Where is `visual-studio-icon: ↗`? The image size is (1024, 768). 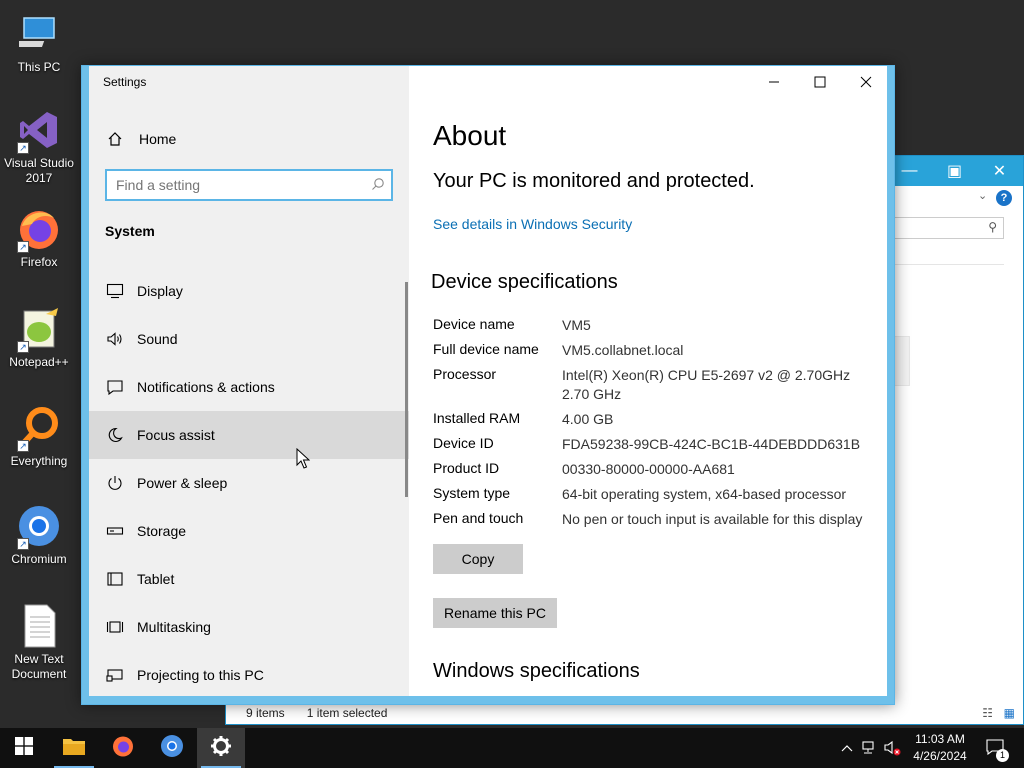 visual-studio-icon: ↗ is located at coordinates (39, 130).